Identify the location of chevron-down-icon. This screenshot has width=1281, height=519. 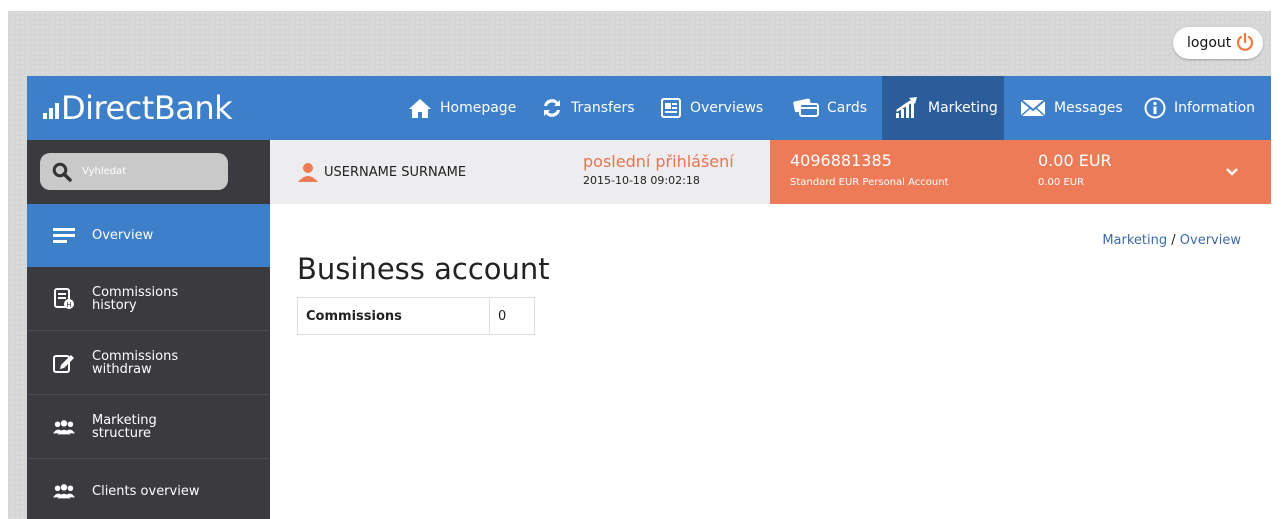
(1232, 172).